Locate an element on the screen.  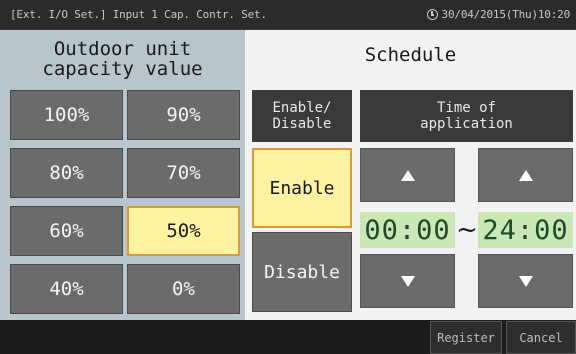
capacity-option-50: 50% is located at coordinates (183, 231).